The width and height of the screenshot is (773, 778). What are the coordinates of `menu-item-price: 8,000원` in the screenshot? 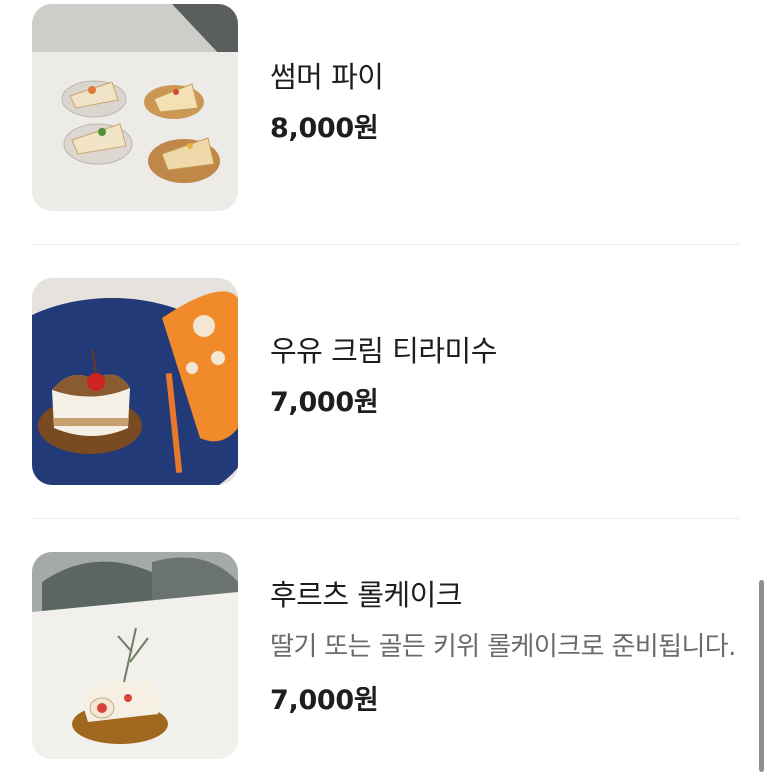 It's located at (324, 128).